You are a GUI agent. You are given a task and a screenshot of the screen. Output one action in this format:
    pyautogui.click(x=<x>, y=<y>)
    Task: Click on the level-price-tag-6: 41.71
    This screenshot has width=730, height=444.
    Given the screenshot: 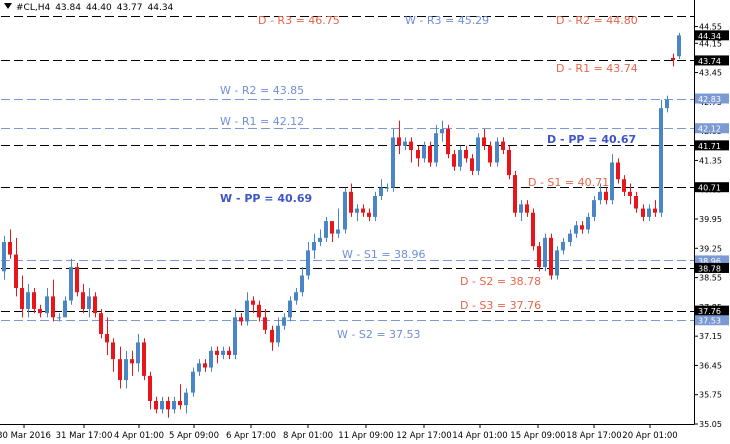 What is the action you would take?
    pyautogui.click(x=712, y=145)
    